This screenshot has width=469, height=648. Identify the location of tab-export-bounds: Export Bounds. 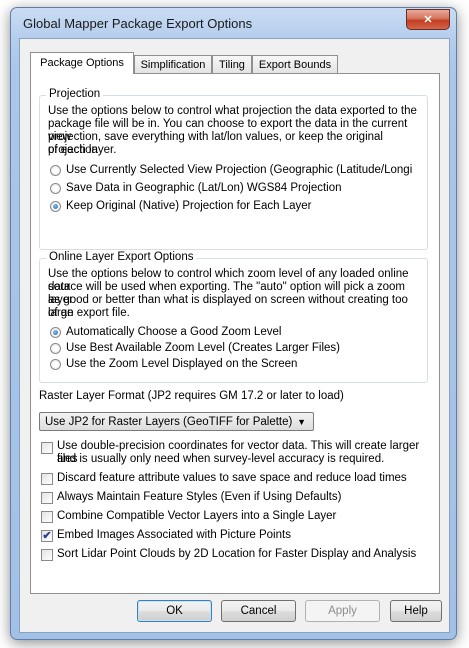
(295, 64).